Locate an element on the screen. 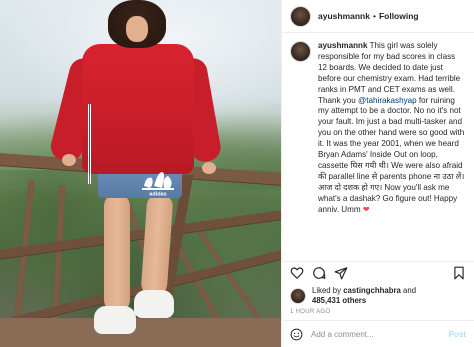 The height and width of the screenshot is (347, 474). following-button: Following is located at coordinates (399, 16).